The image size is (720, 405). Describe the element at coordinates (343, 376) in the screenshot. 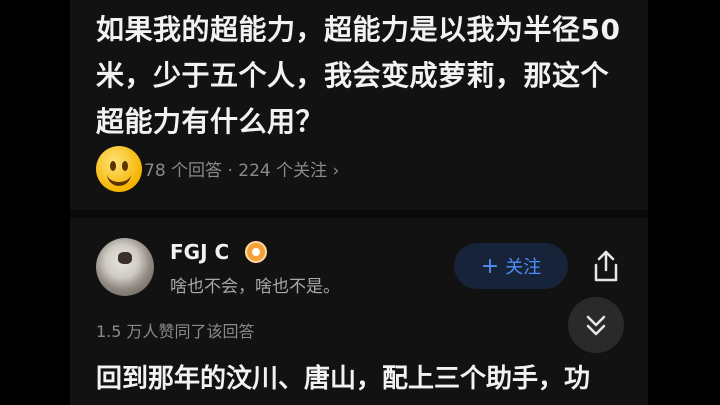

I see `answer-text: 回到那年的汶川、唐山，配上三个助手，功` at that location.